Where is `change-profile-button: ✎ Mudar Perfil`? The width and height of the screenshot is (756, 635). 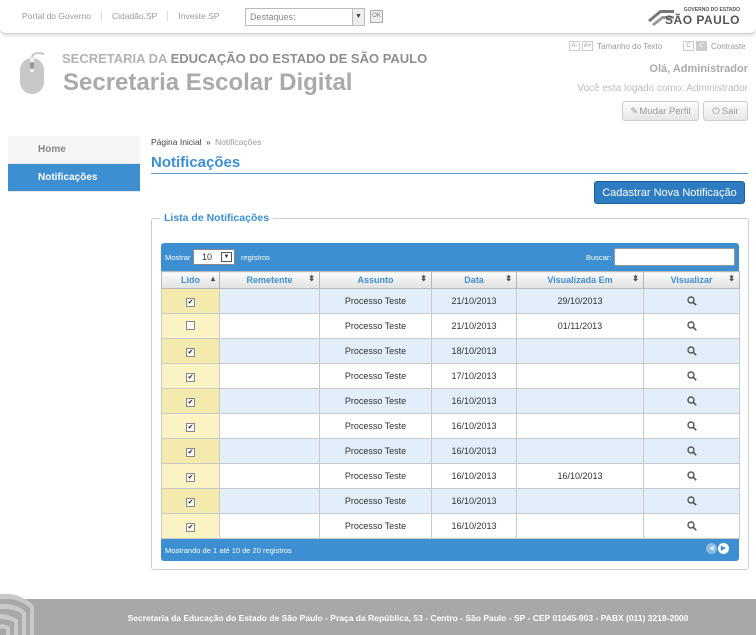 change-profile-button: ✎ Mudar Perfil is located at coordinates (660, 111).